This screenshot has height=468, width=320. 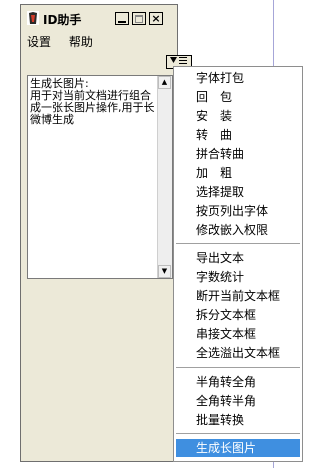 I want to click on menu-item-full-to-half: 全角转半角, so click(x=248, y=401).